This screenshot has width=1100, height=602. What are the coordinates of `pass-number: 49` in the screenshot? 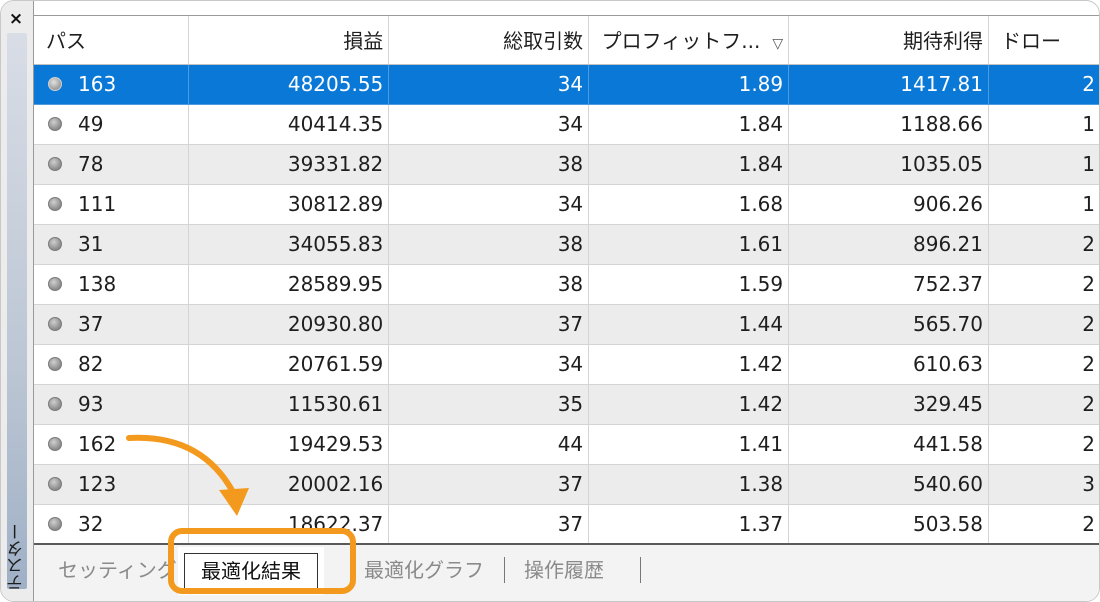 It's located at (91, 124).